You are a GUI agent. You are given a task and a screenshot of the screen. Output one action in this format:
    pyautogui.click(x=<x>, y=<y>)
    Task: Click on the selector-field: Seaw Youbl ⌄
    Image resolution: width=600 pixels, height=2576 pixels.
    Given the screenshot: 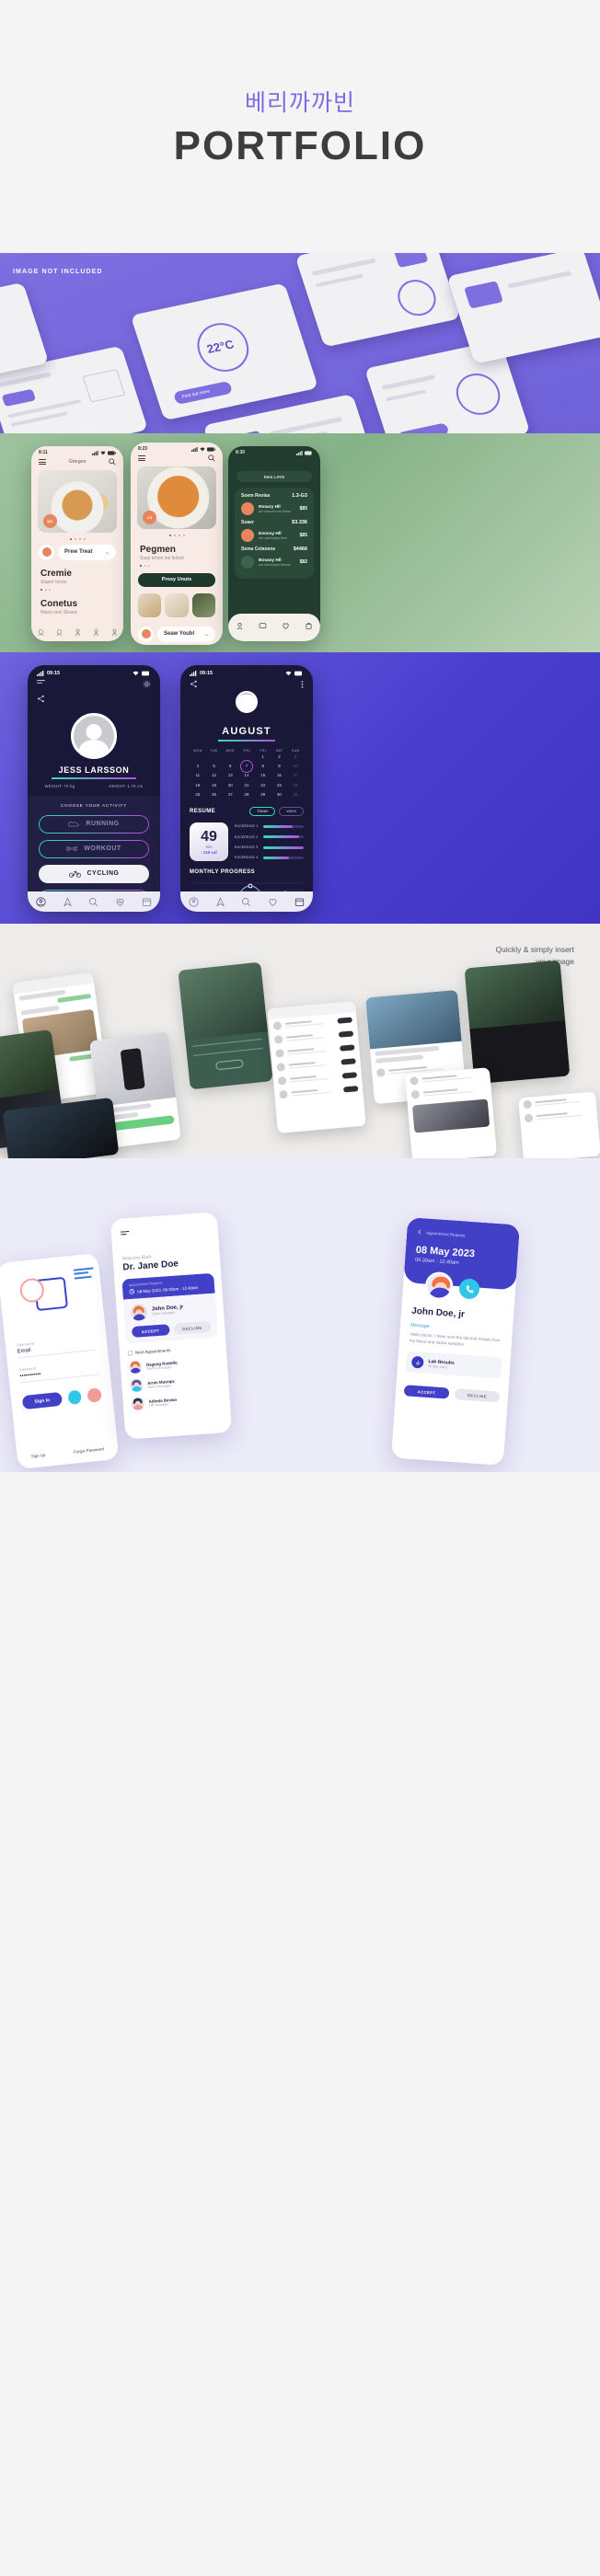 What is the action you would take?
    pyautogui.click(x=186, y=634)
    